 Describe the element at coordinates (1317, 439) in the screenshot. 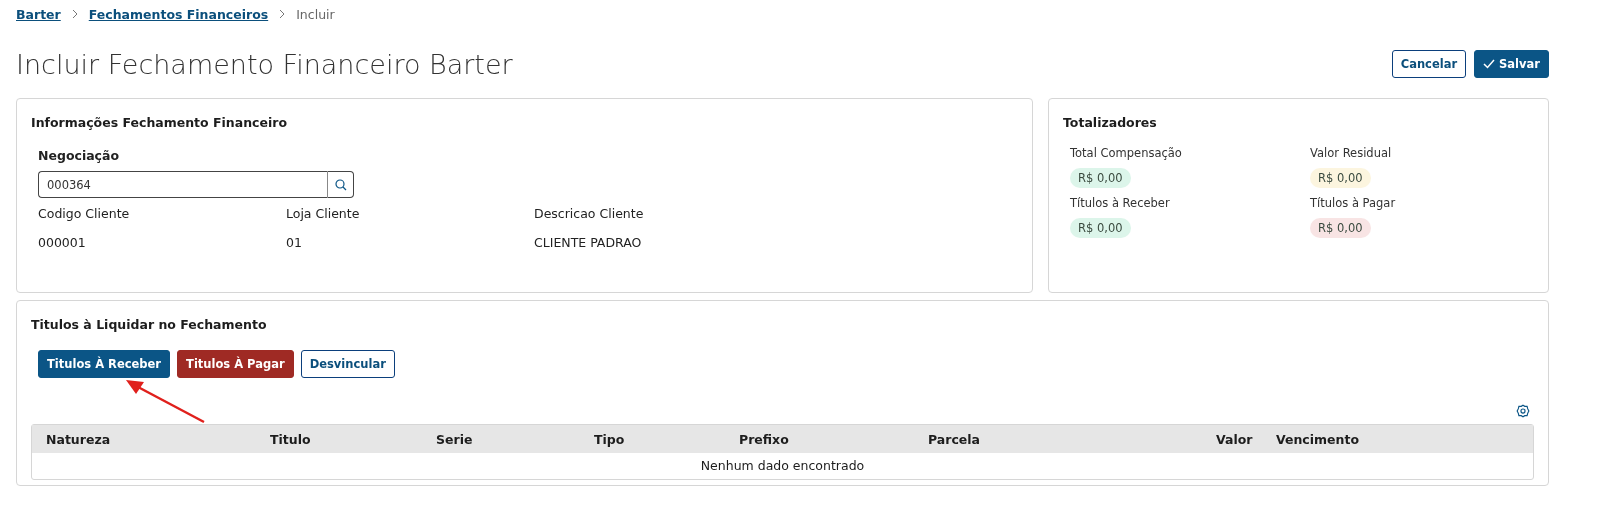

I see `column-header: Vencimento` at that location.